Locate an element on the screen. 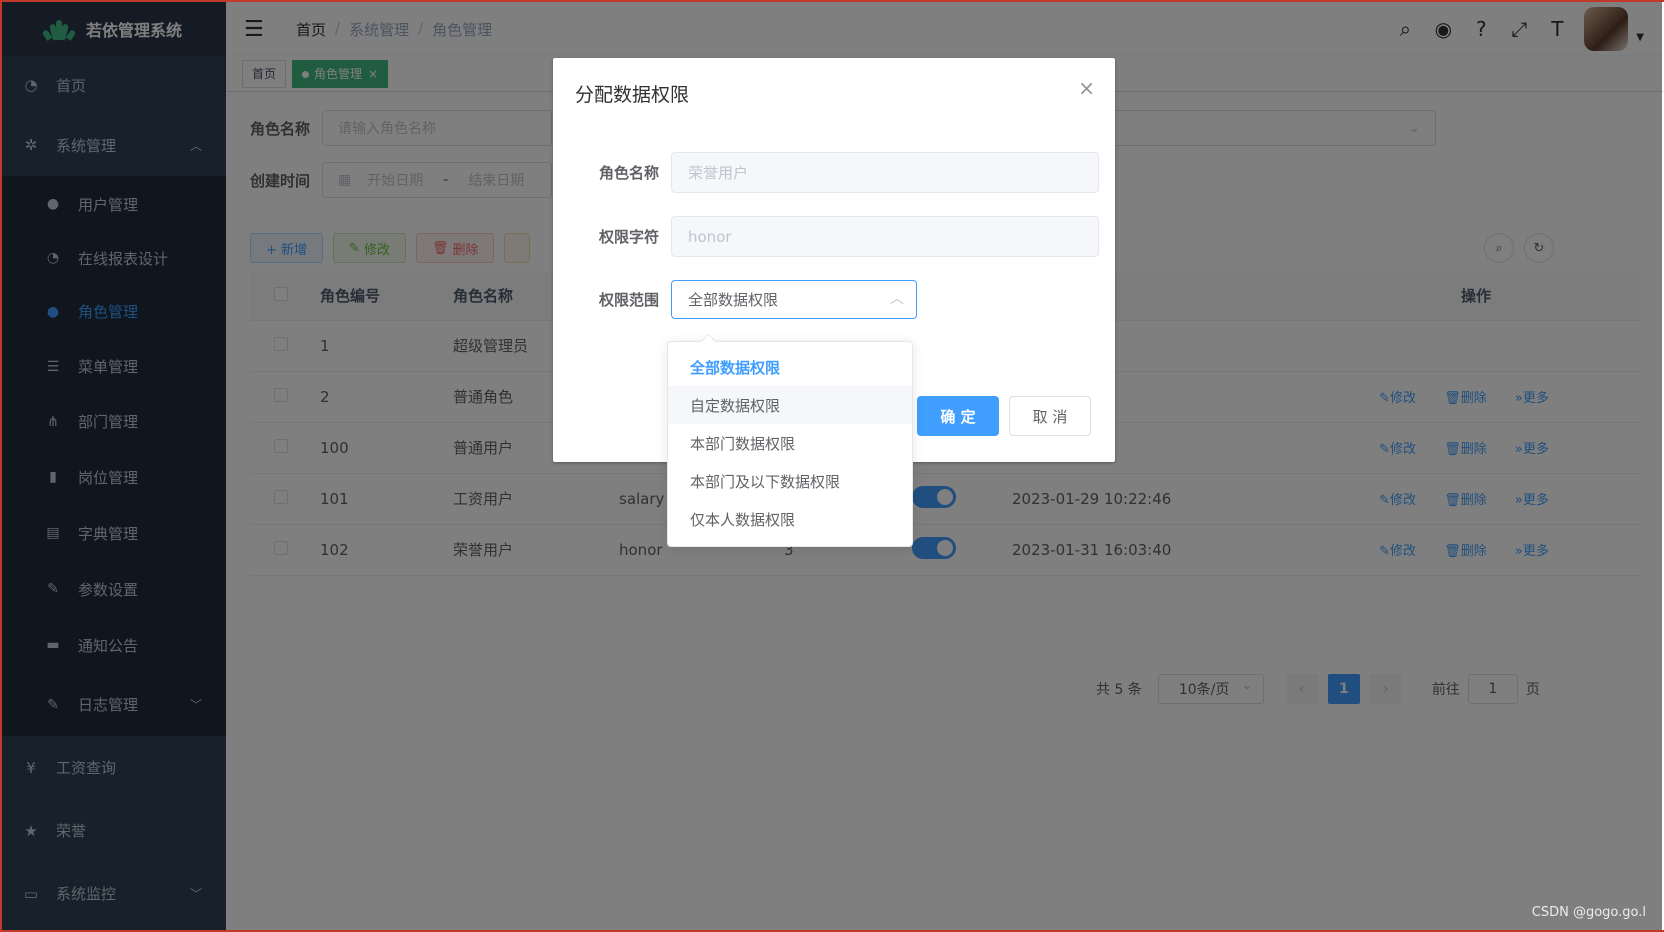  dropdown-option: 本部门及以下数据权限 is located at coordinates (790, 481).